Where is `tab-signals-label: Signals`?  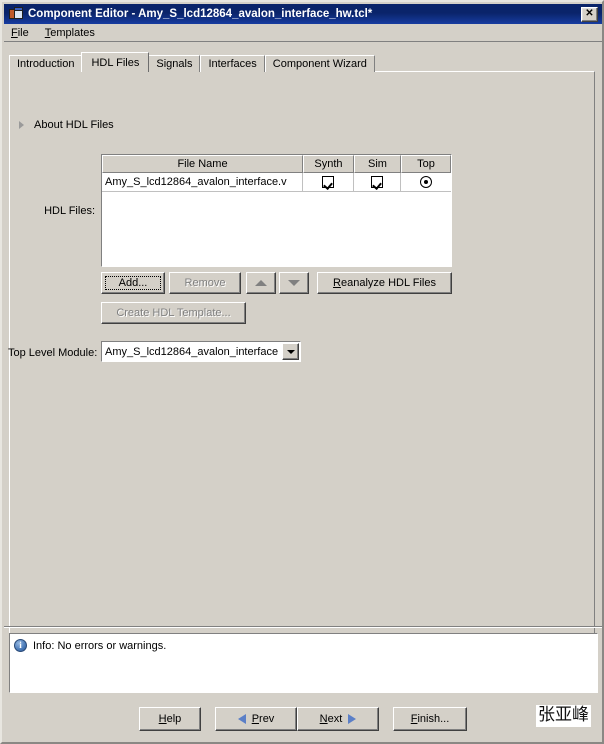
tab-signals-label: Signals is located at coordinates (174, 64).